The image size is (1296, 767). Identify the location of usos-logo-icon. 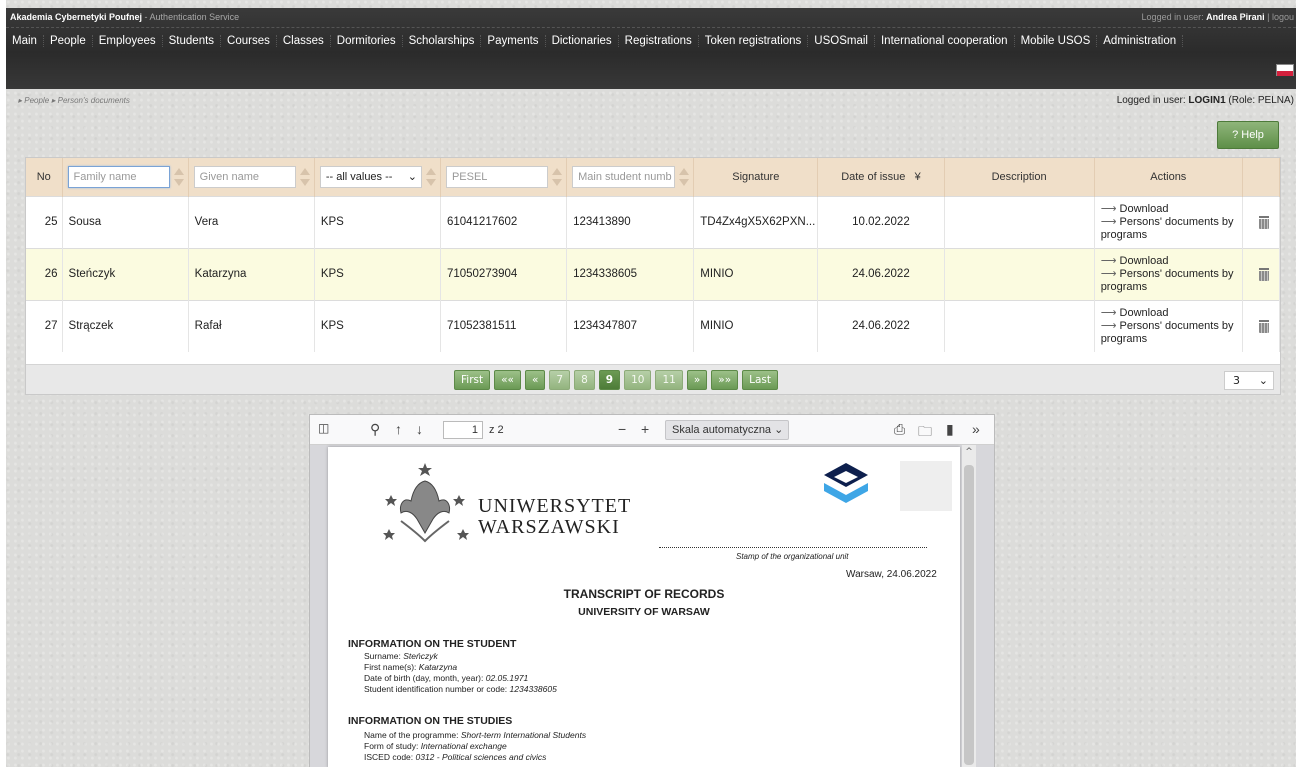
(846, 483).